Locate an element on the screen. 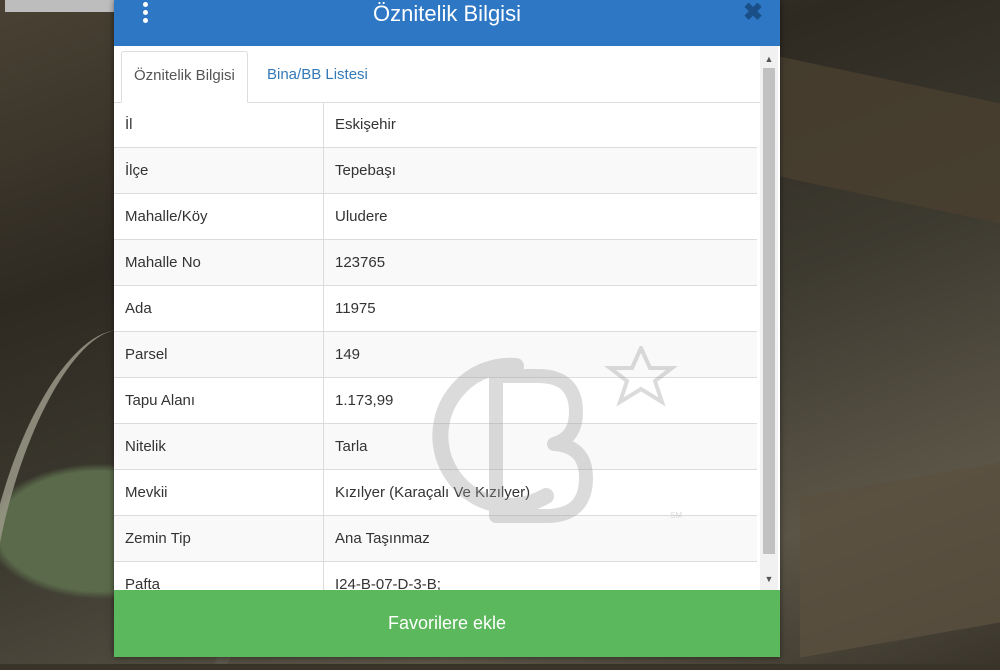 The width and height of the screenshot is (1000, 670). row-value: Tarla is located at coordinates (540, 446).